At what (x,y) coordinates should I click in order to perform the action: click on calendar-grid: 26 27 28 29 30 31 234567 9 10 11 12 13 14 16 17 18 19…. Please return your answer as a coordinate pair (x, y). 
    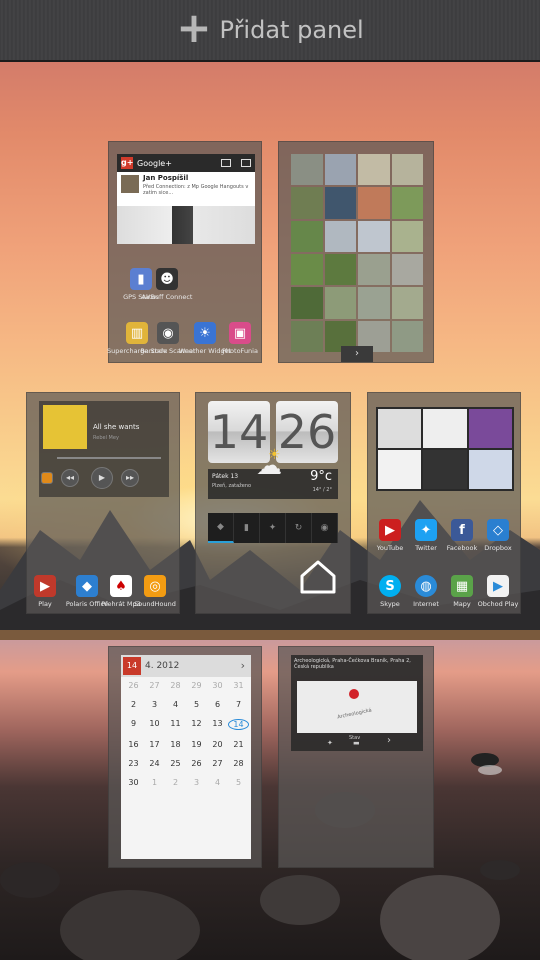
    Looking at the image, I should click on (186, 734).